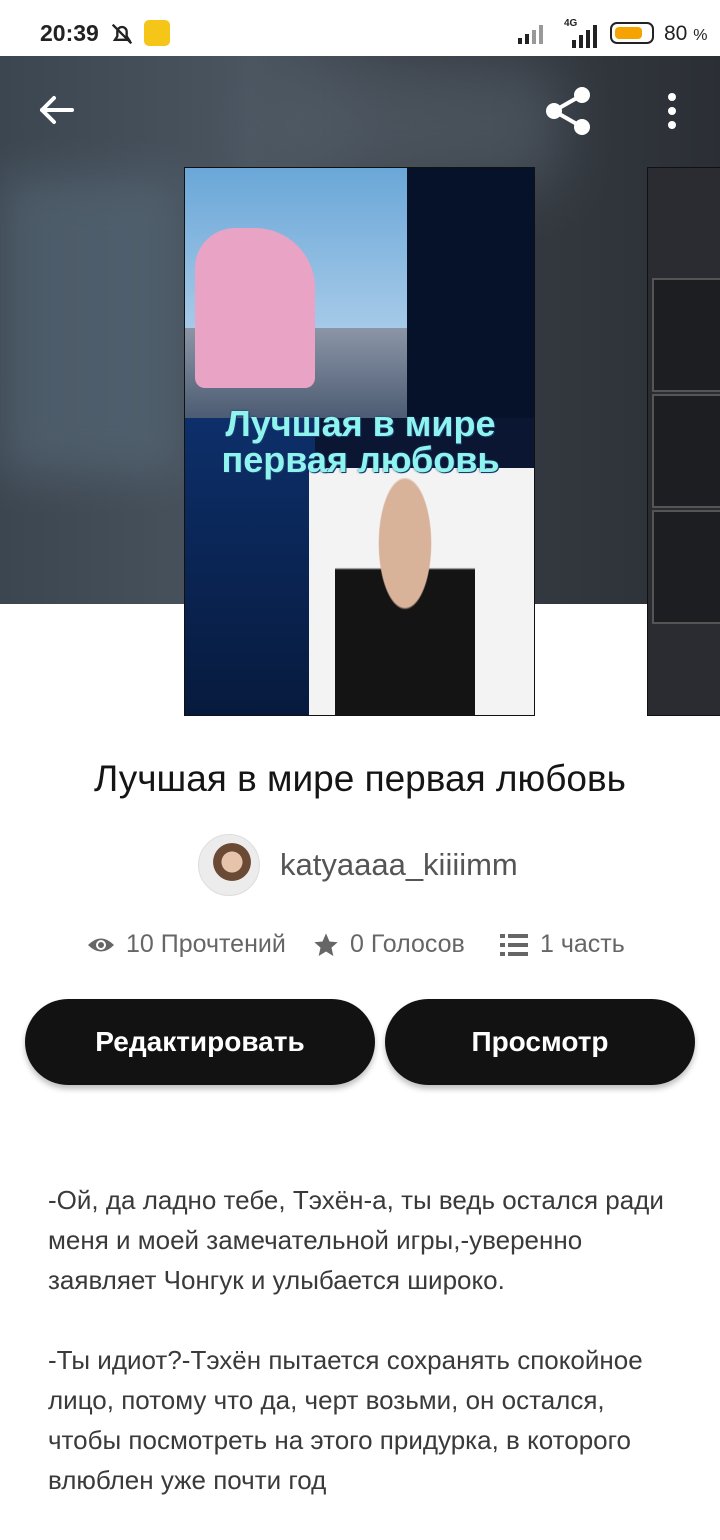  What do you see at coordinates (200, 1042) in the screenshot?
I see `edit-button: Редактировать` at bounding box center [200, 1042].